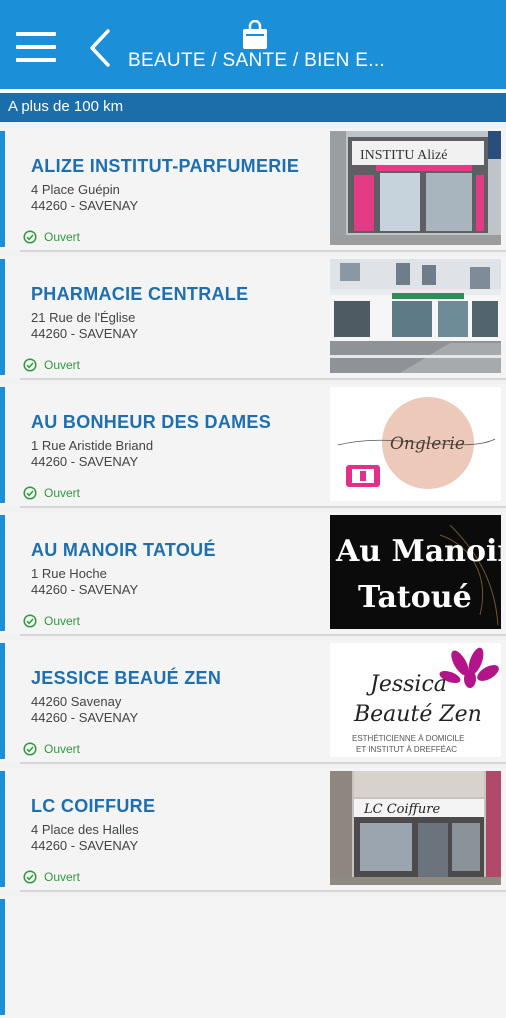 The image size is (506, 1018). What do you see at coordinates (151, 422) in the screenshot?
I see `shop-name: AU BONHEUR DES DAMES` at bounding box center [151, 422].